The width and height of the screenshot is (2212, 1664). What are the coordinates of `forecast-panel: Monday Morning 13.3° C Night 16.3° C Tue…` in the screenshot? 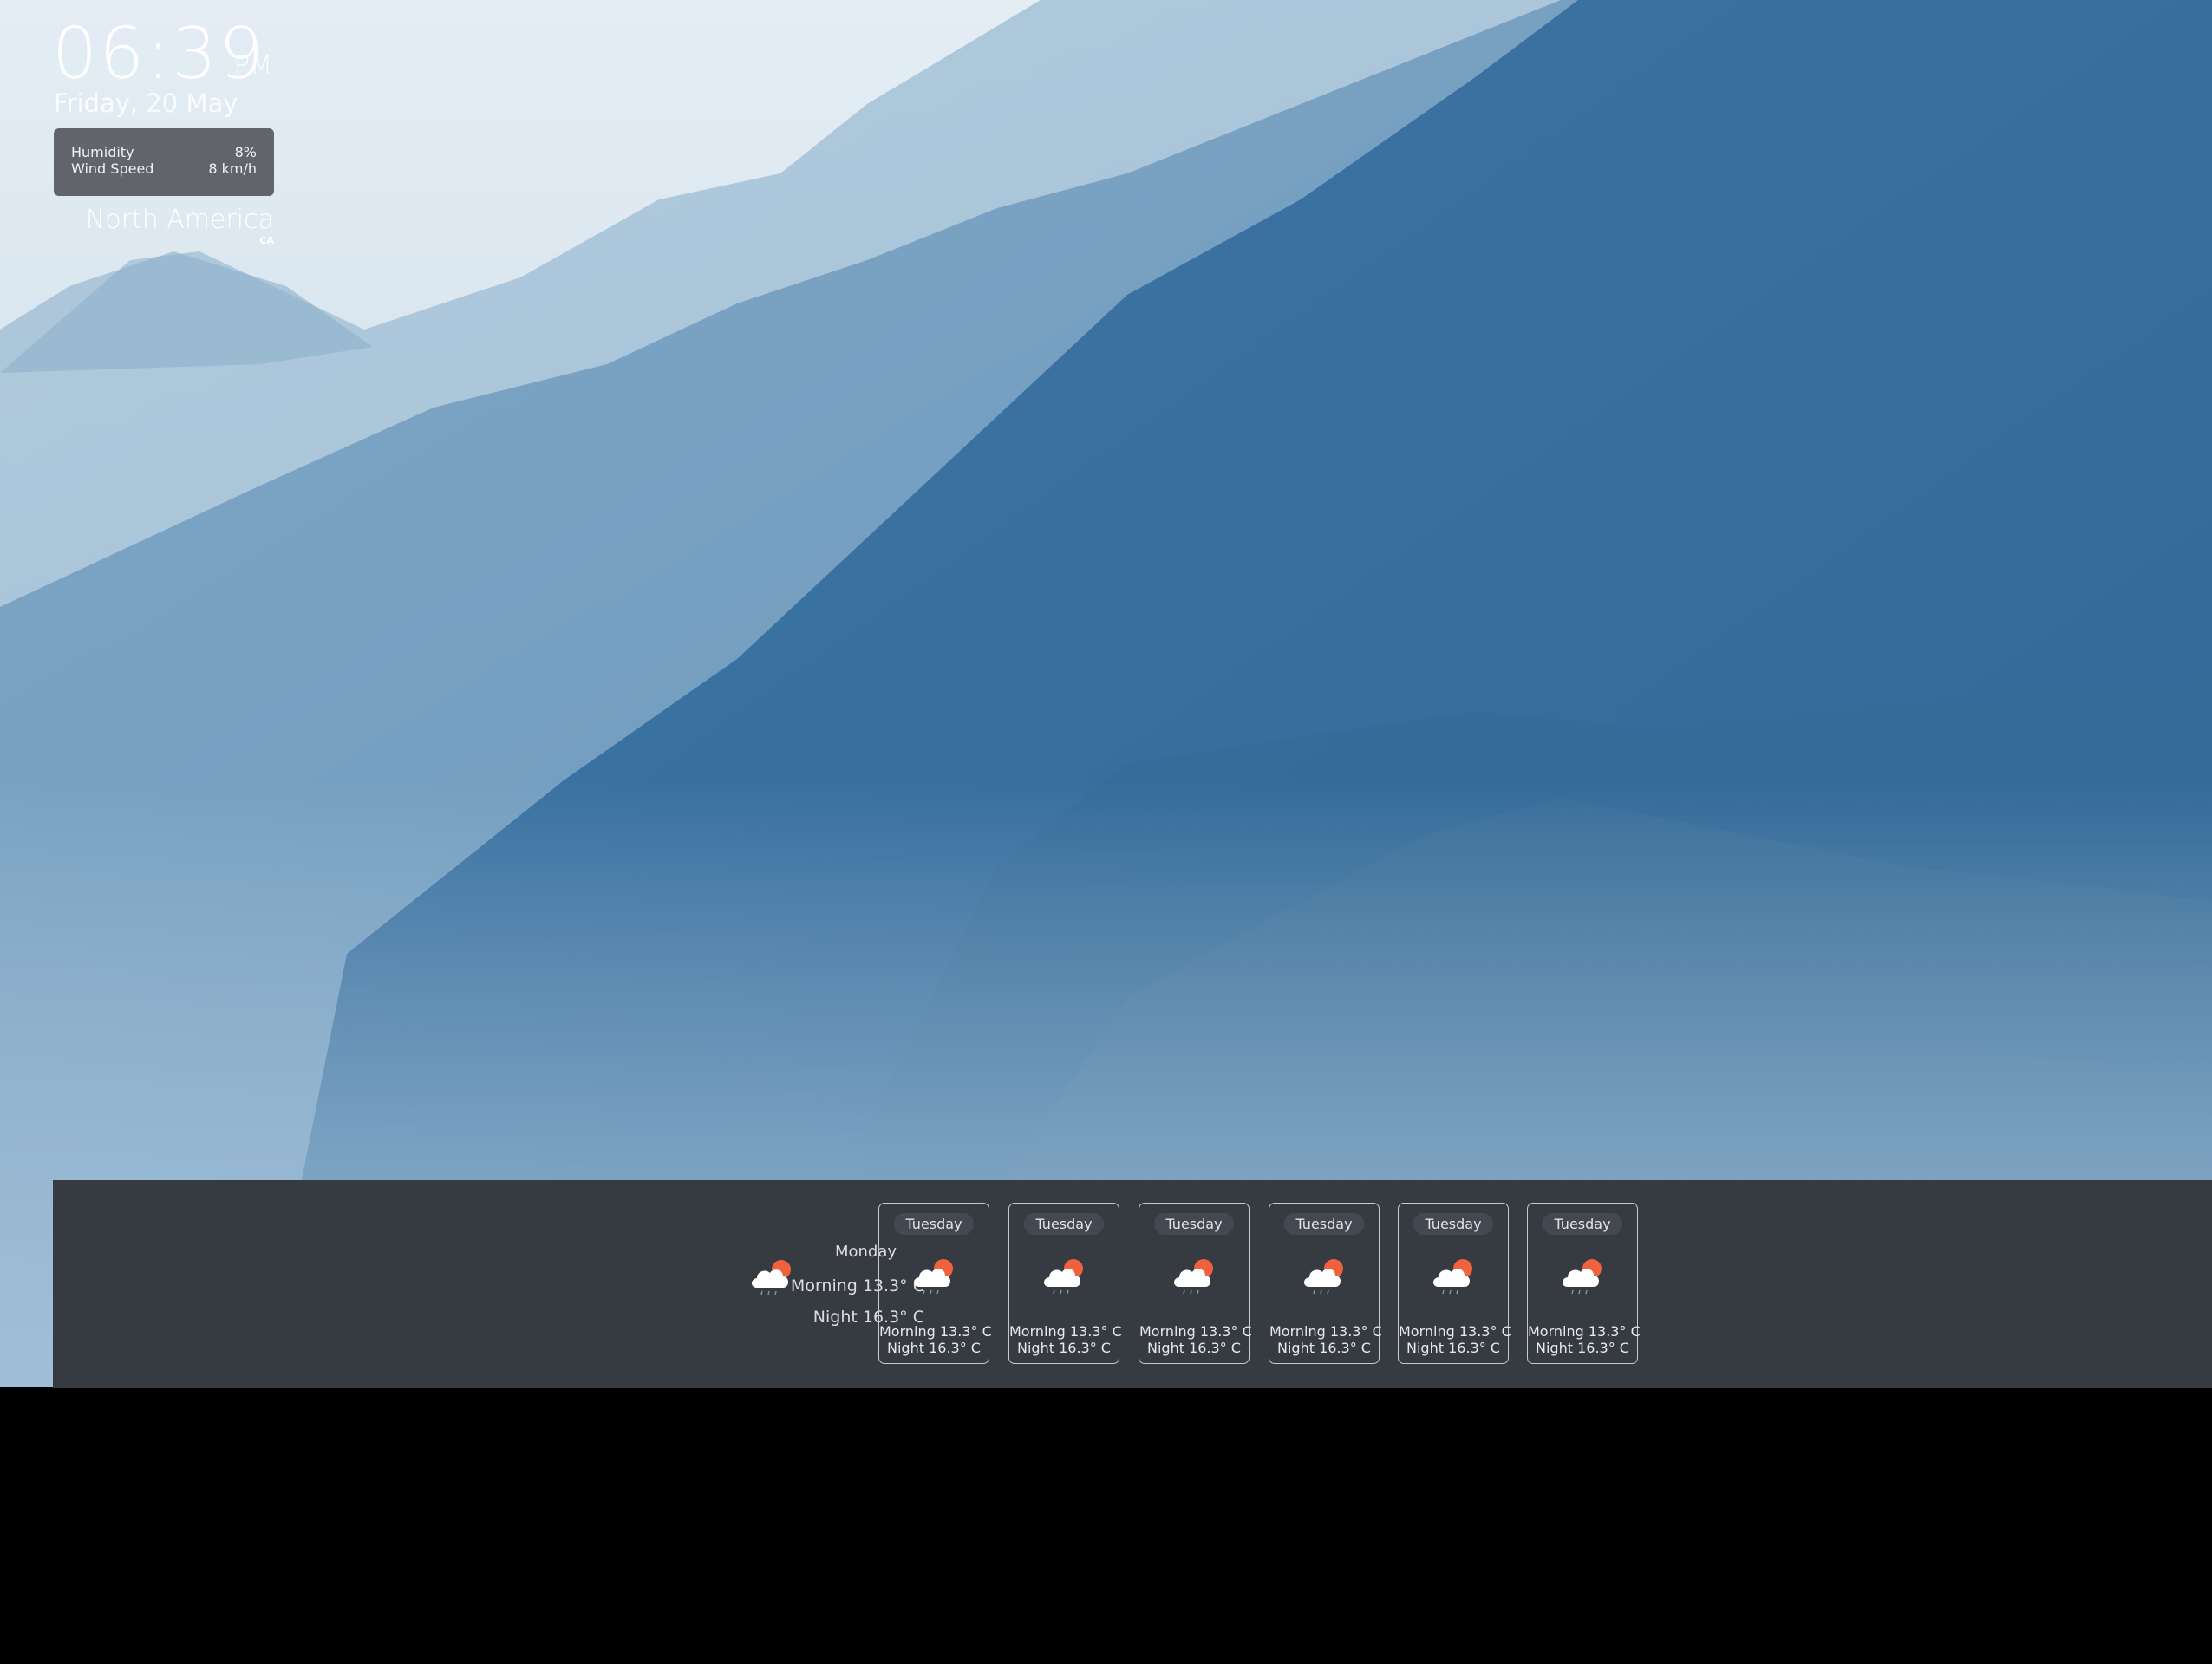 It's located at (1132, 1284).